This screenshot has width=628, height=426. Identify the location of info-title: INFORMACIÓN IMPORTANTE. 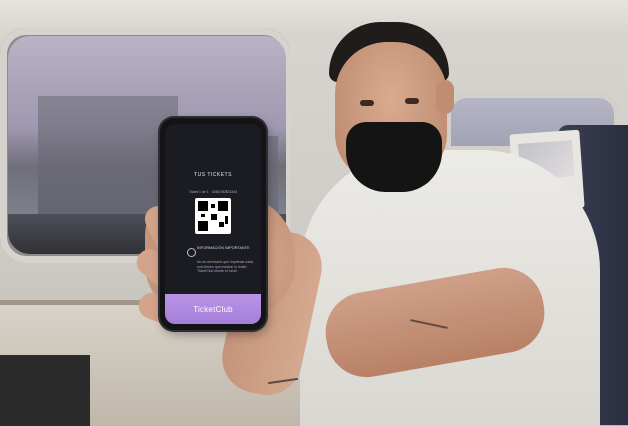
(223, 248).